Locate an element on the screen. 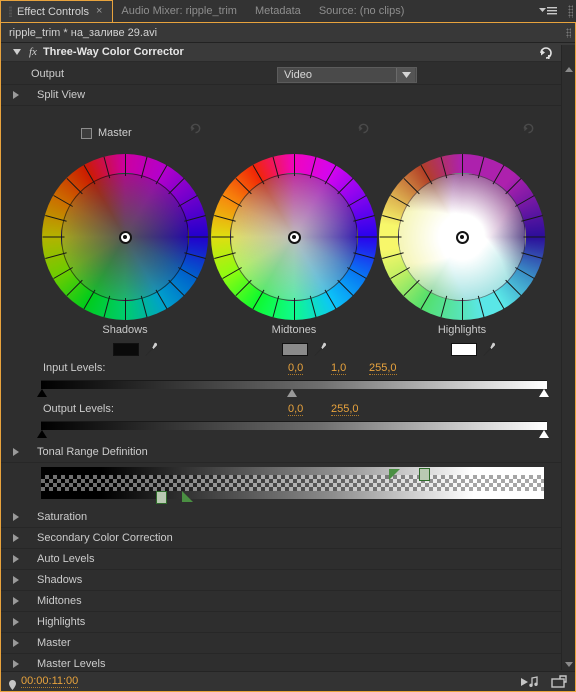 This screenshot has height=692, width=576. panel-grip-icon is located at coordinates (570, 11).